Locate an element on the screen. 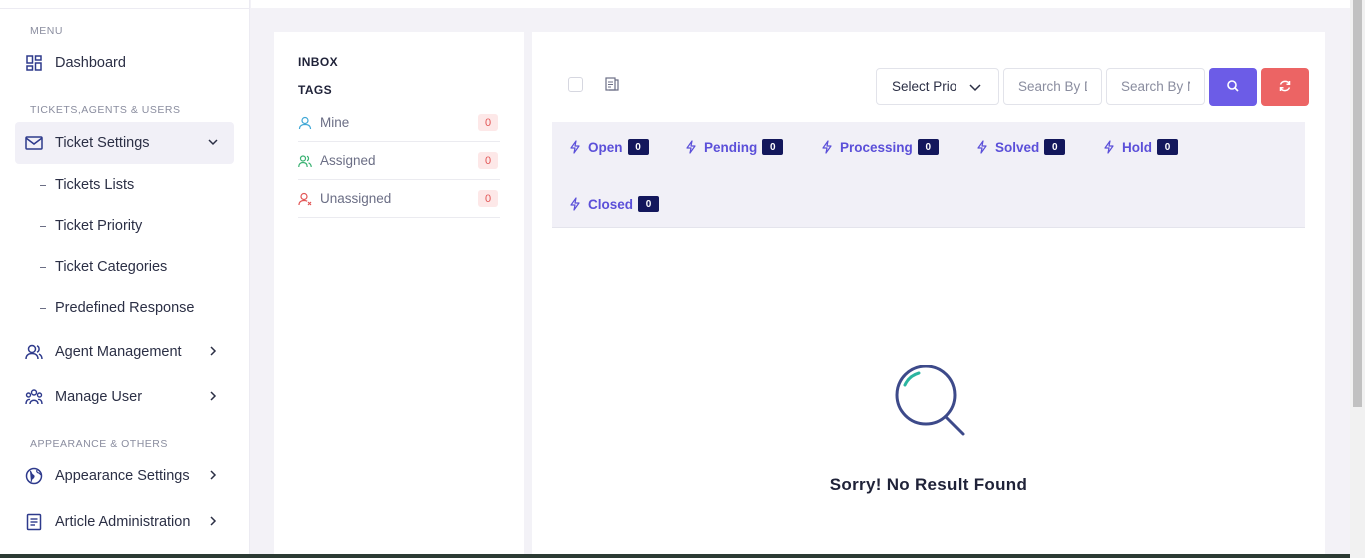 This screenshot has height=558, width=1365. sidebar-item-ticket-settings: Ticket Settings is located at coordinates (124, 143).